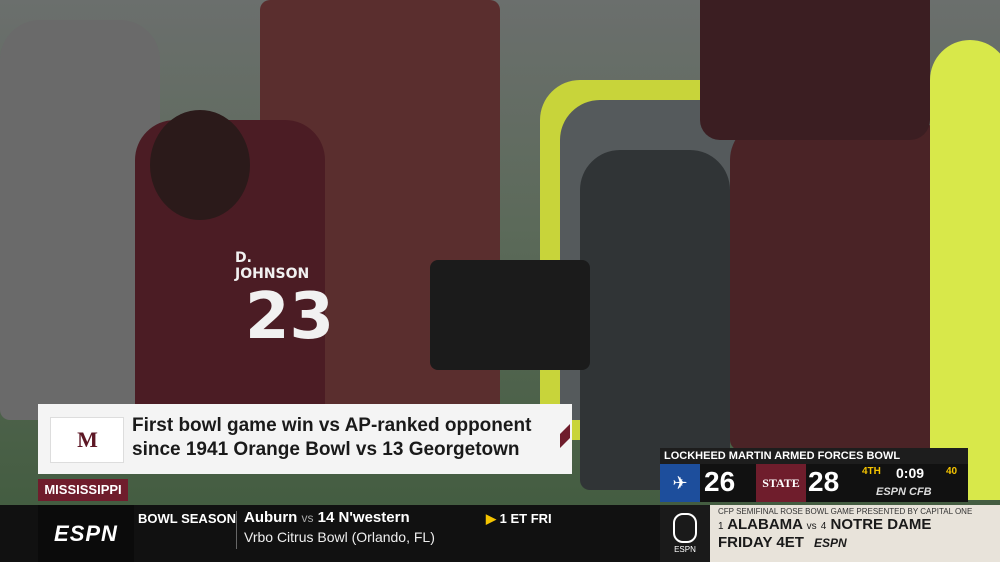 The width and height of the screenshot is (1000, 562). What do you see at coordinates (200, 165) in the screenshot?
I see `player-number-23-helmet` at bounding box center [200, 165].